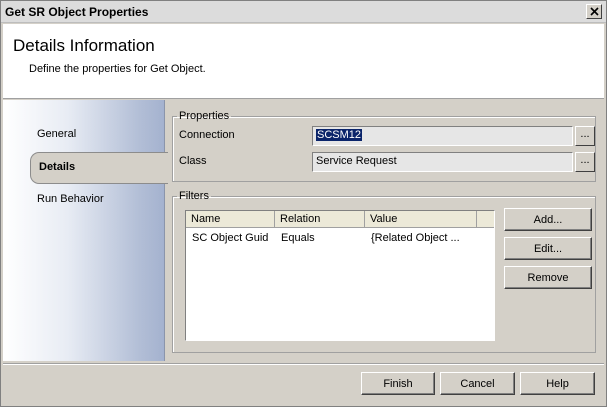 This screenshot has height=407, width=607. I want to click on finish-button: Finish, so click(398, 383).